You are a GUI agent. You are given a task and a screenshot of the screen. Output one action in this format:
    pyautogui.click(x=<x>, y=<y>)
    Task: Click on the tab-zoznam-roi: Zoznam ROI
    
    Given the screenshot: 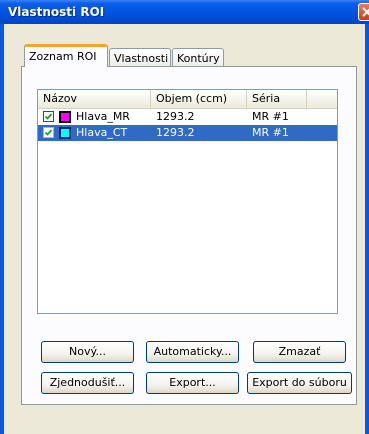 What is the action you would take?
    pyautogui.click(x=66, y=55)
    